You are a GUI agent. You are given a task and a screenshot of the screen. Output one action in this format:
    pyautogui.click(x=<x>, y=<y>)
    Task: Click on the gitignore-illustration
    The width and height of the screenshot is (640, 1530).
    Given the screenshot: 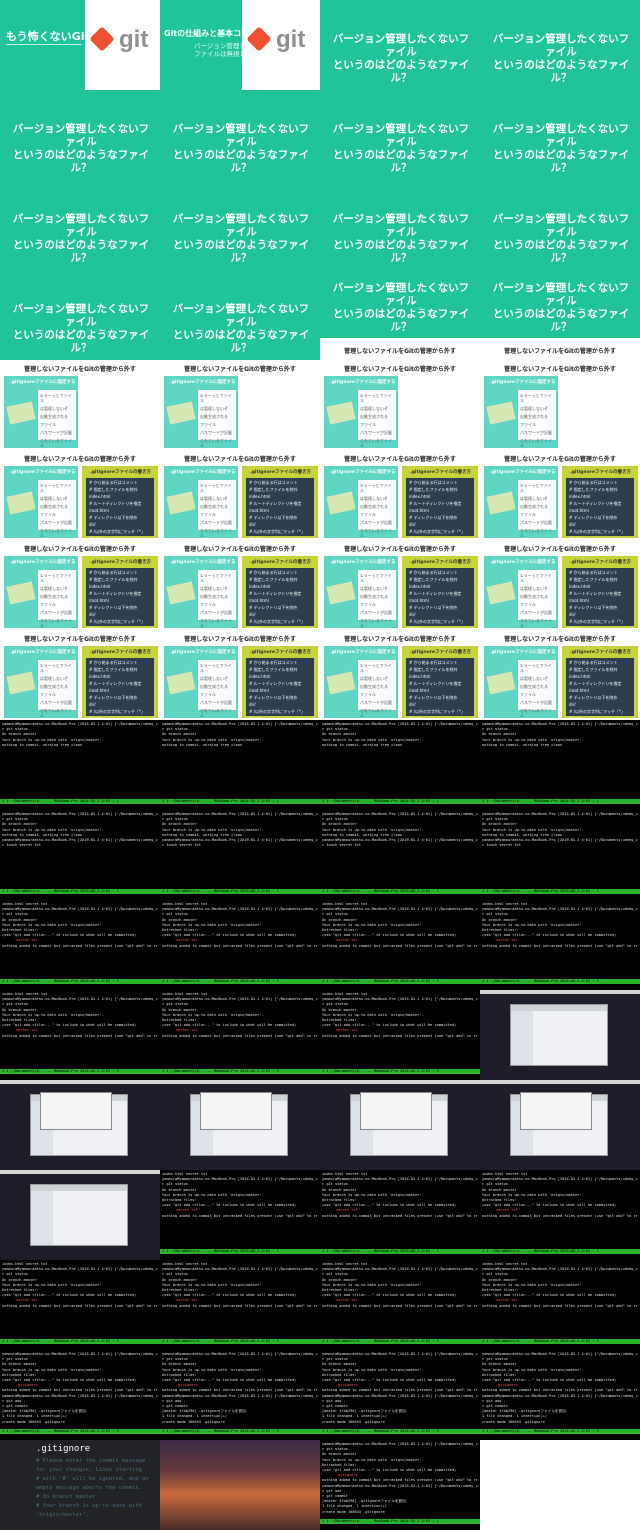 What is the action you would take?
    pyautogui.click(x=341, y=413)
    